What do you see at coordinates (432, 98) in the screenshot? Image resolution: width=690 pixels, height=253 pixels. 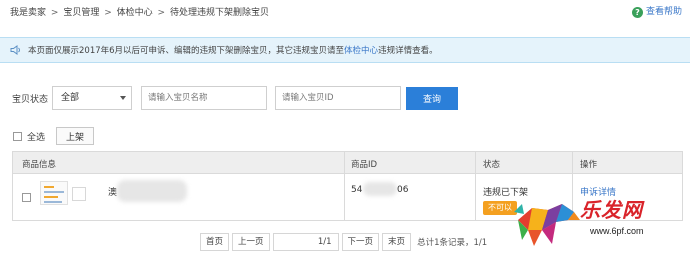 I see `search-button: 查询` at bounding box center [432, 98].